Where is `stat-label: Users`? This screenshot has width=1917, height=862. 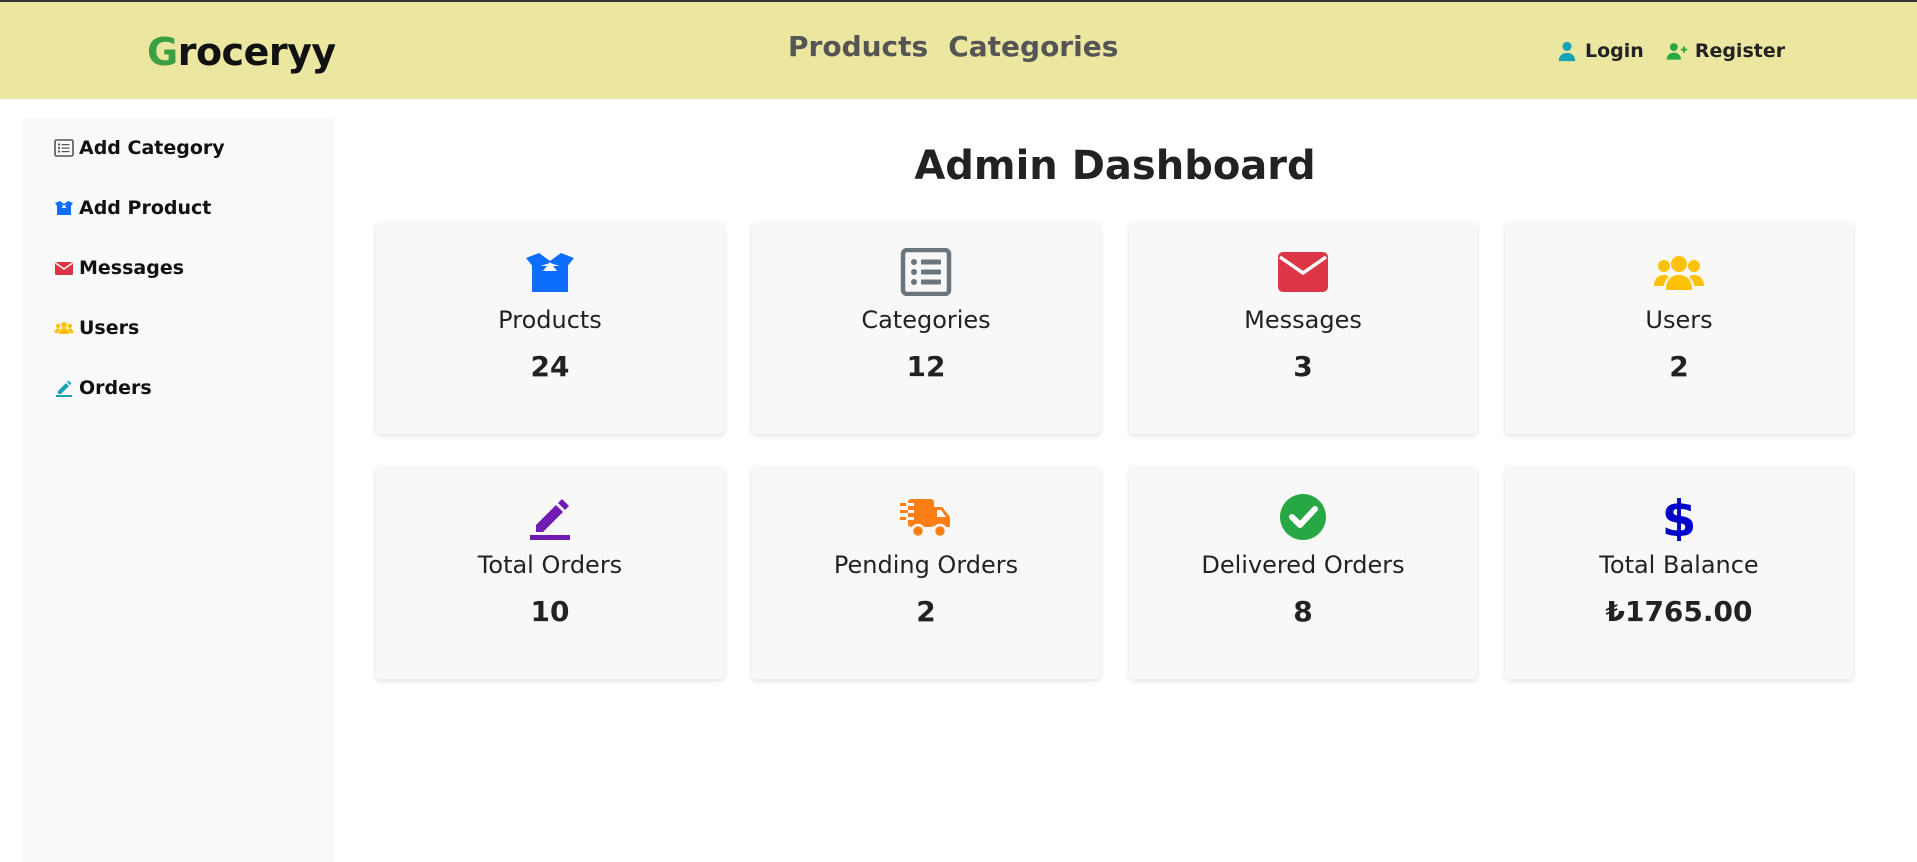
stat-label: Users is located at coordinates (1679, 320).